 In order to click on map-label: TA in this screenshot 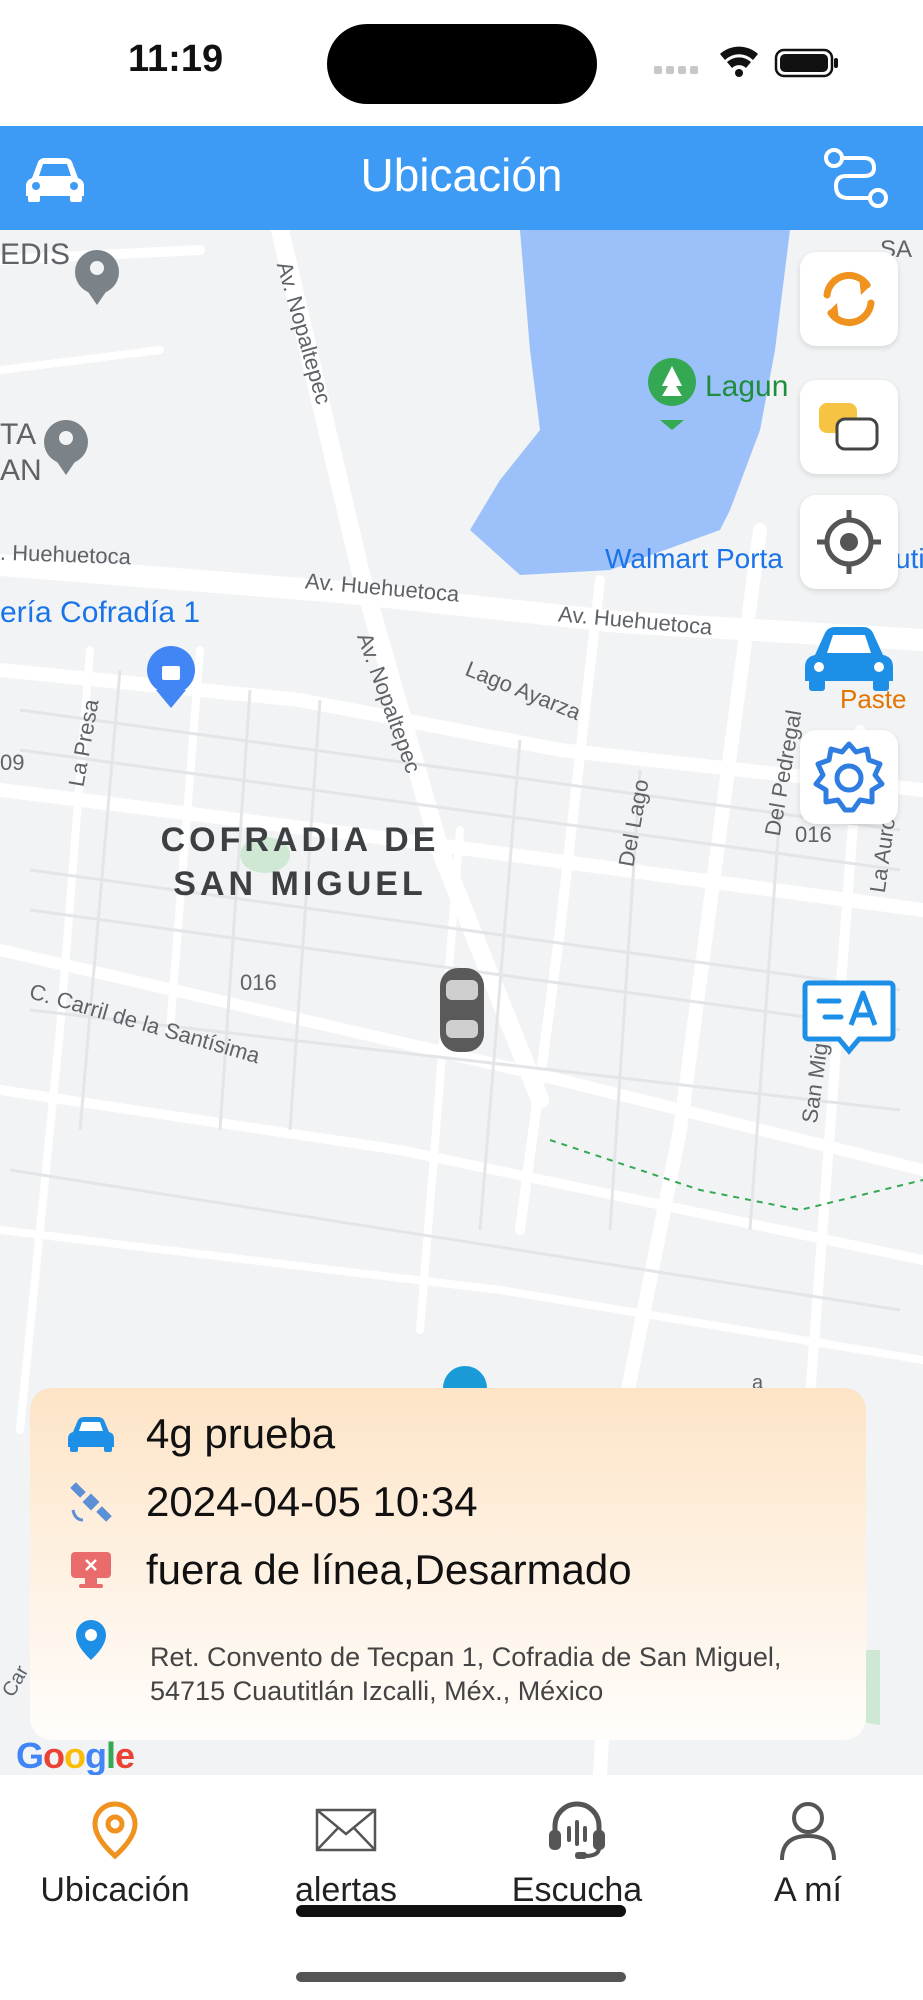, I will do `click(18, 434)`.